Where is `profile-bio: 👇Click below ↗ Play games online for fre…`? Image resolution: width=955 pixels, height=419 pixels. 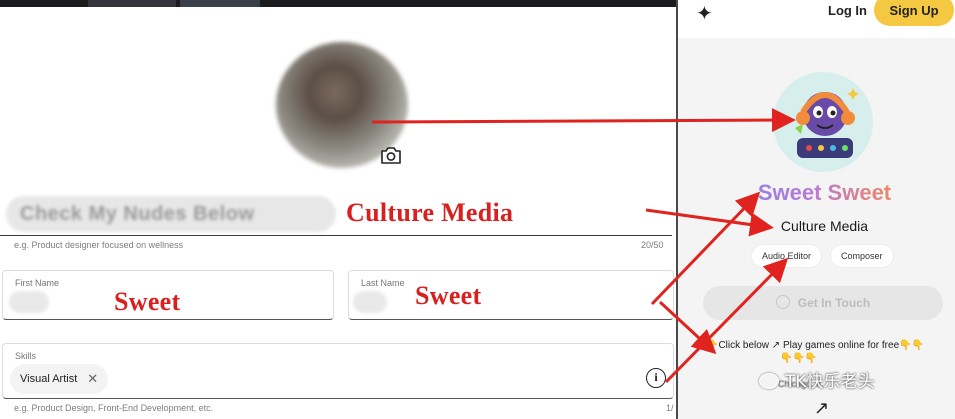
profile-bio: 👇Click below ↗ Play games online for fre… is located at coordinates (826, 352).